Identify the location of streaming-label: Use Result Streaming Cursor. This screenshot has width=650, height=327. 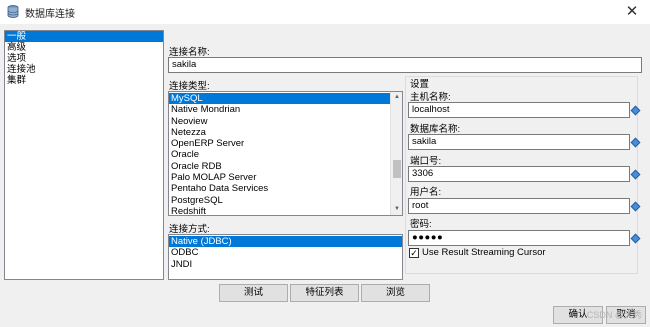
(484, 252).